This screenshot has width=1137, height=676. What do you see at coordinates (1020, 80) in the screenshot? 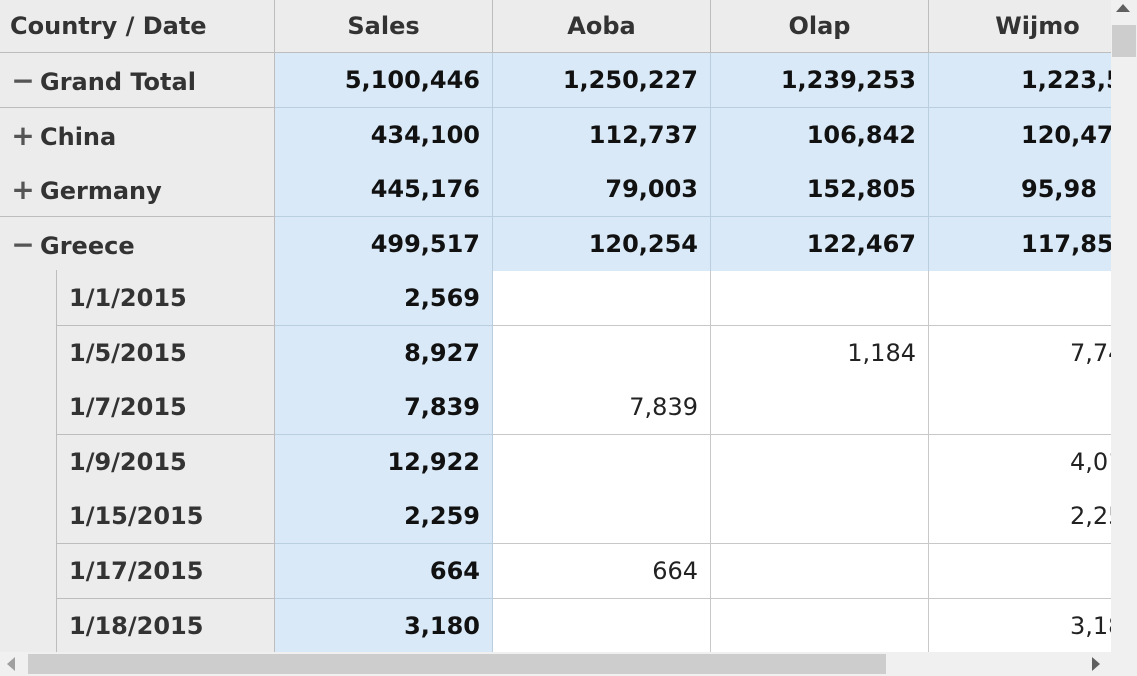
I see `group-value-cell: 1,223,58` at bounding box center [1020, 80].